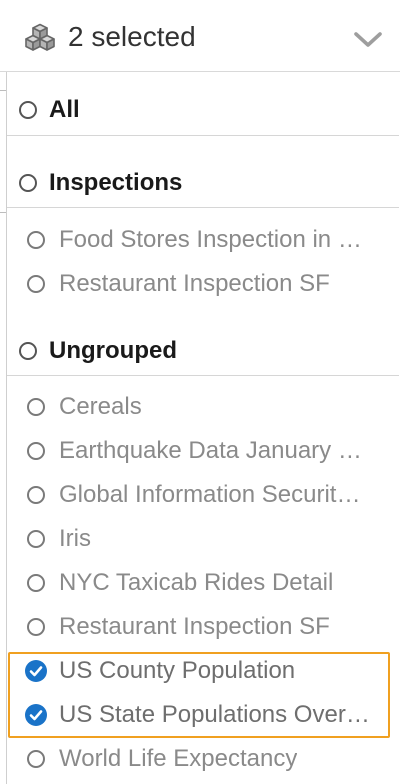 The height and width of the screenshot is (784, 400). Describe the element at coordinates (203, 183) in the screenshot. I see `group-header-inspections: Inspections` at that location.